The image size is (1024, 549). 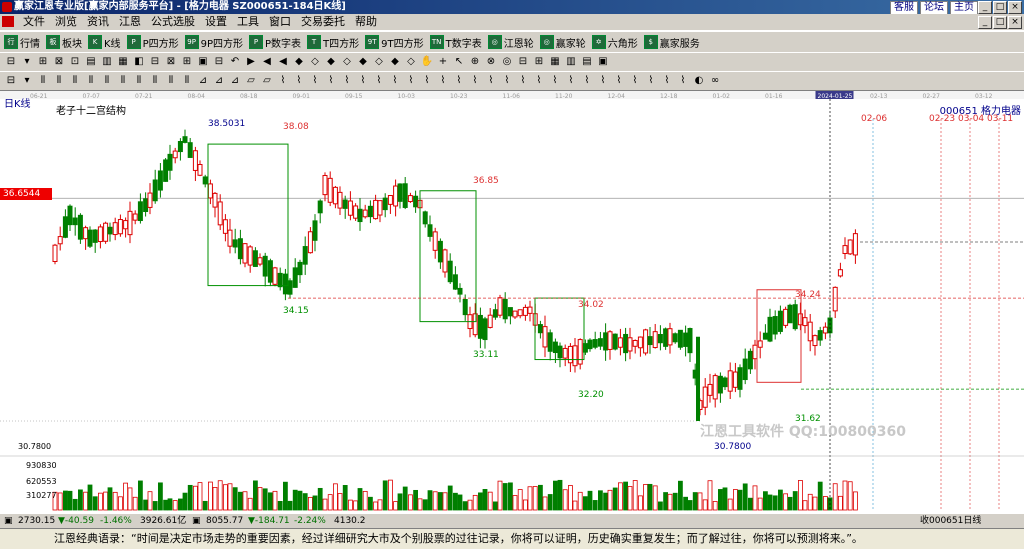 What do you see at coordinates (203, 62) in the screenshot?
I see `draw-tool-icon-12: ▣` at bounding box center [203, 62].